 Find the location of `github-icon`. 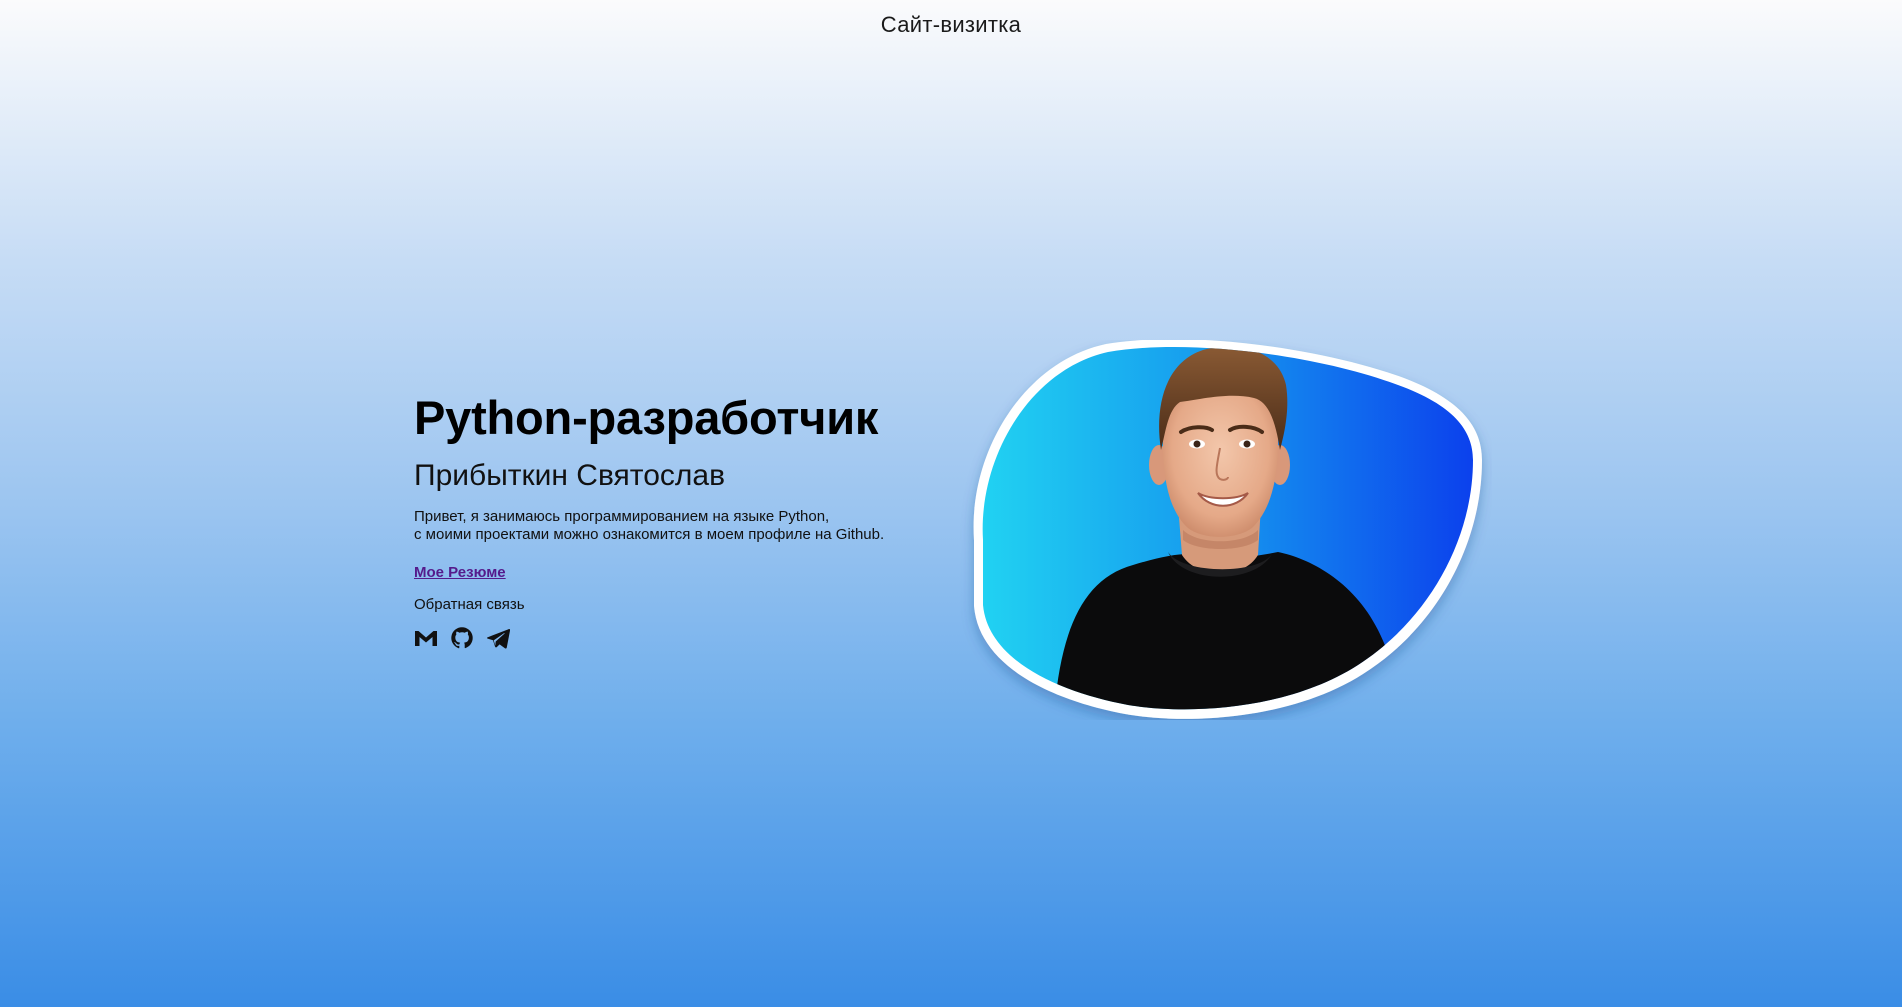

github-icon is located at coordinates (462, 638).